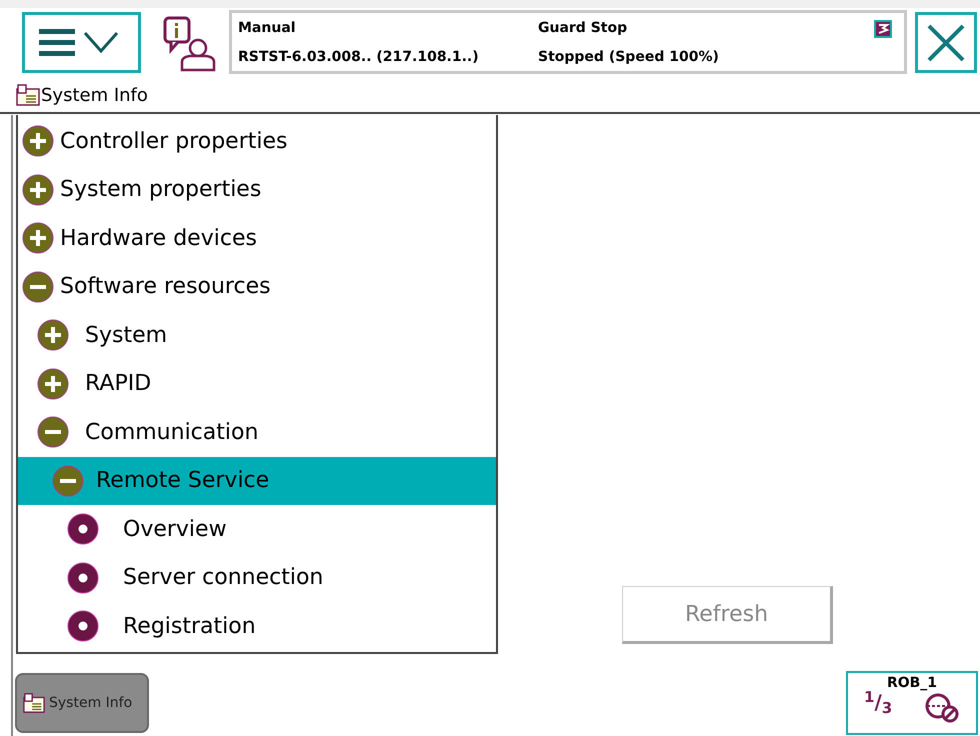  Describe the element at coordinates (878, 705) in the screenshot. I see `increment-fraction: $^{1}$/$_{3}$` at that location.